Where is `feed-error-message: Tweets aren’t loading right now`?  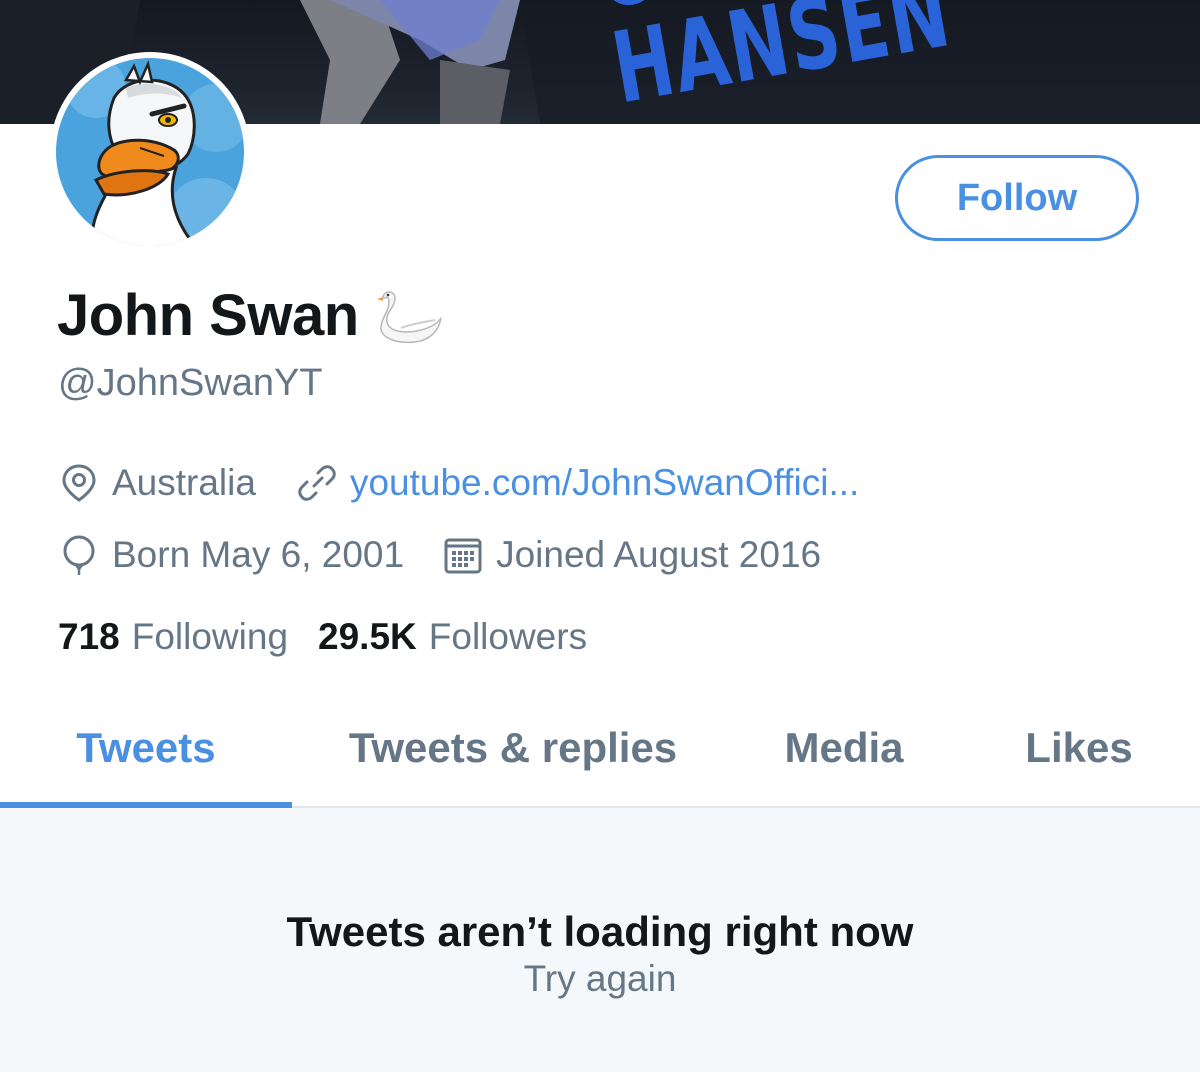
feed-error-message: Tweets aren’t loading right now is located at coordinates (600, 931).